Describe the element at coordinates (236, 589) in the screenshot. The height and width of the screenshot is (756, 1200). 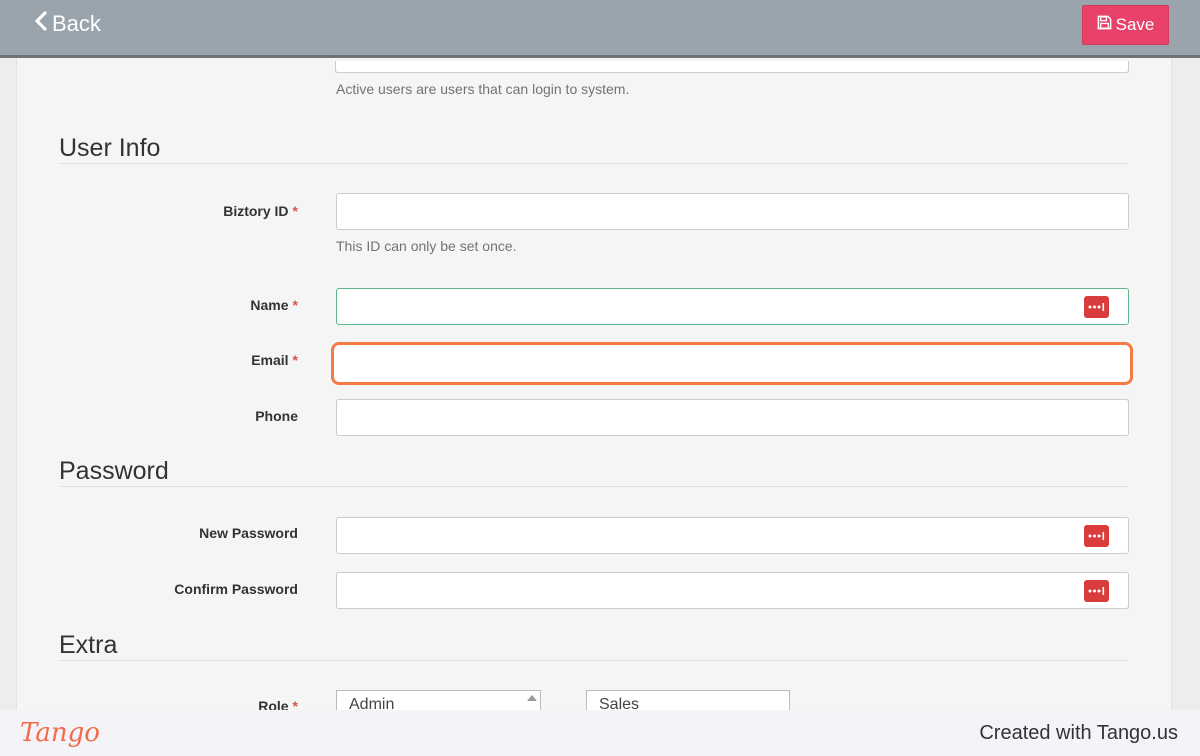
I see `confirm-password-label: Confirm Password` at that location.